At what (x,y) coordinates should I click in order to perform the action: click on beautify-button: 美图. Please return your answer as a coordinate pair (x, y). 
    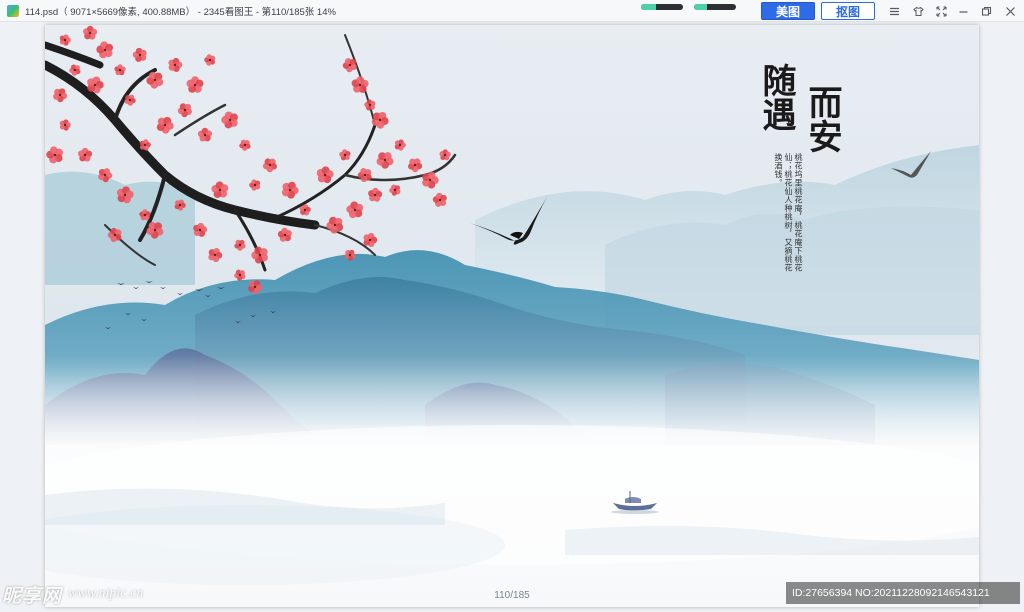
    Looking at the image, I should click on (788, 11).